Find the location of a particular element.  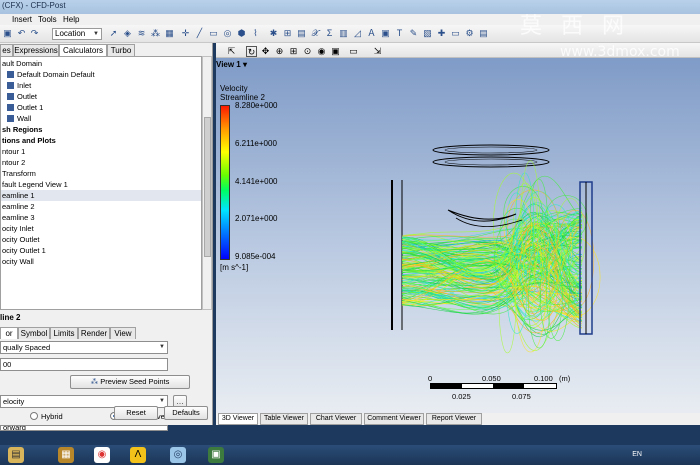

redo-icon: ↷ is located at coordinates (34, 33).